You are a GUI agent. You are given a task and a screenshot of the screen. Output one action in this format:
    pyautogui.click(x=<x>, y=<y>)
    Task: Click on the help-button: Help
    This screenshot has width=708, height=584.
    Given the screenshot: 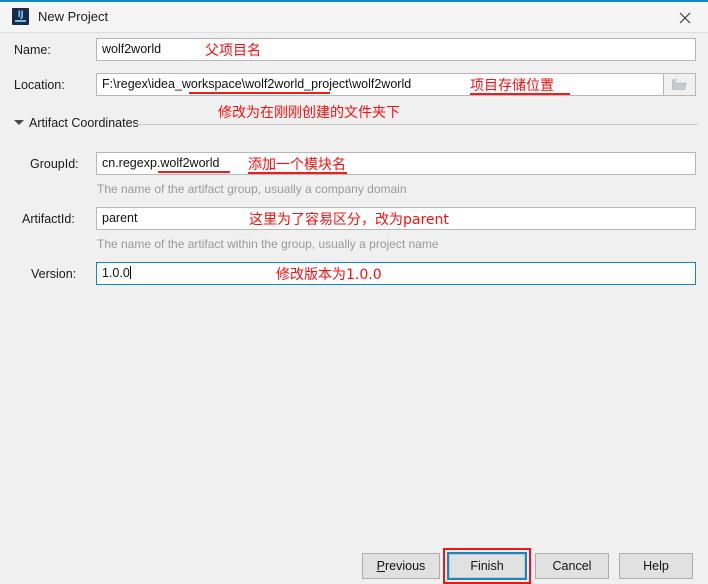 What is the action you would take?
    pyautogui.click(x=656, y=566)
    